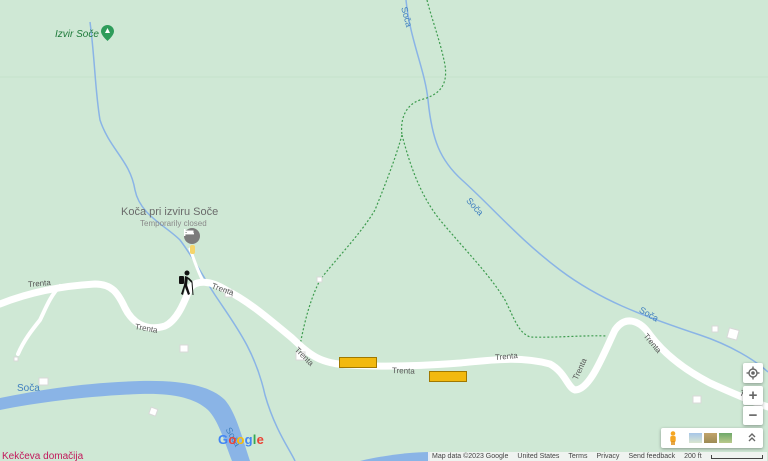  Describe the element at coordinates (192, 249) in the screenshot. I see `pin-tail-icon` at that location.